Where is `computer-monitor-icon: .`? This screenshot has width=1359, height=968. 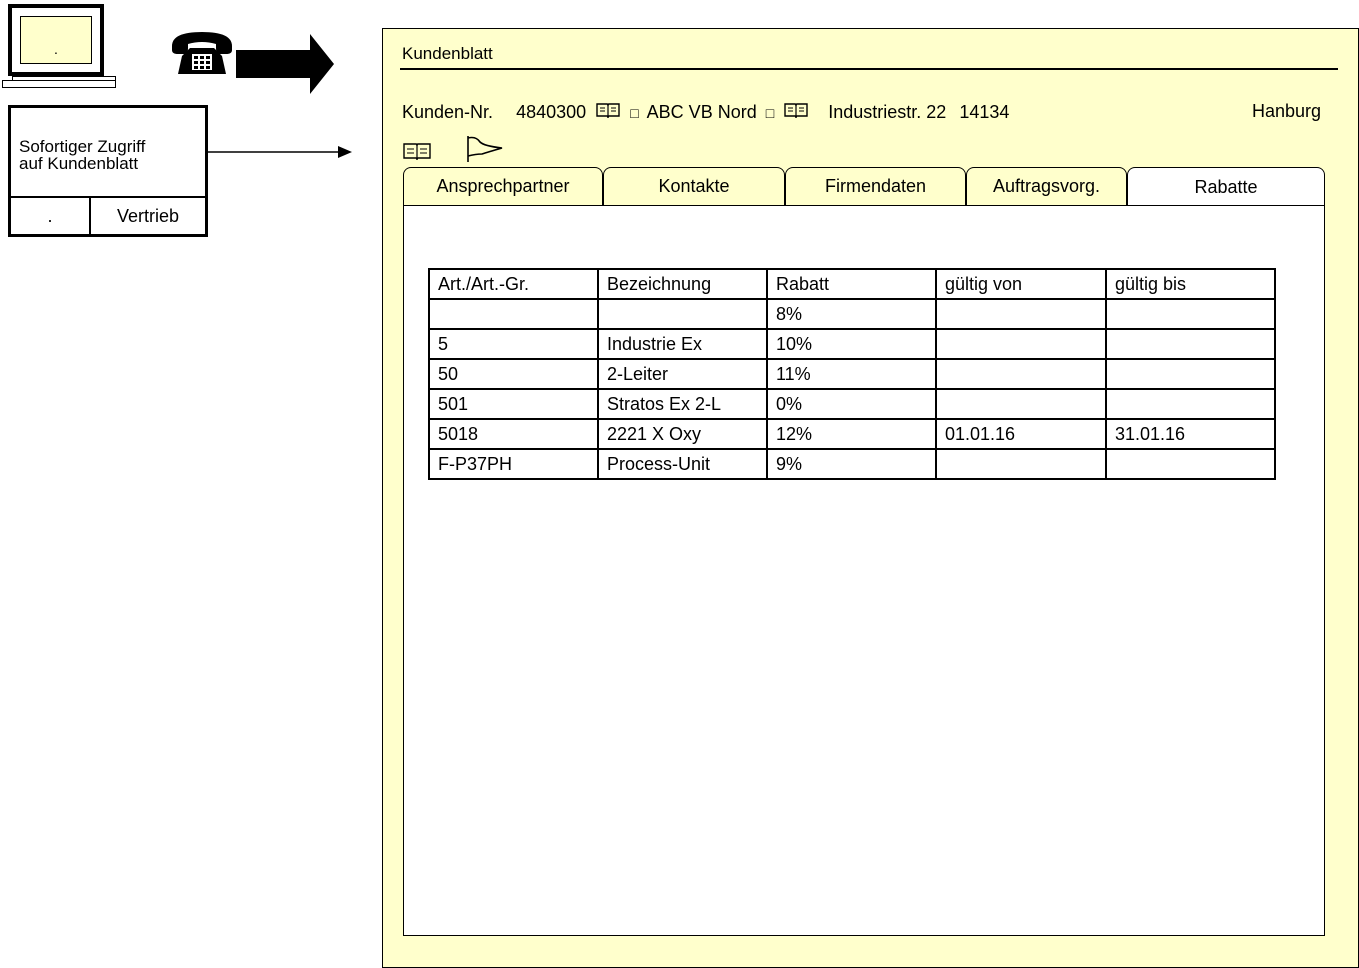
computer-monitor-icon: . is located at coordinates (56, 40).